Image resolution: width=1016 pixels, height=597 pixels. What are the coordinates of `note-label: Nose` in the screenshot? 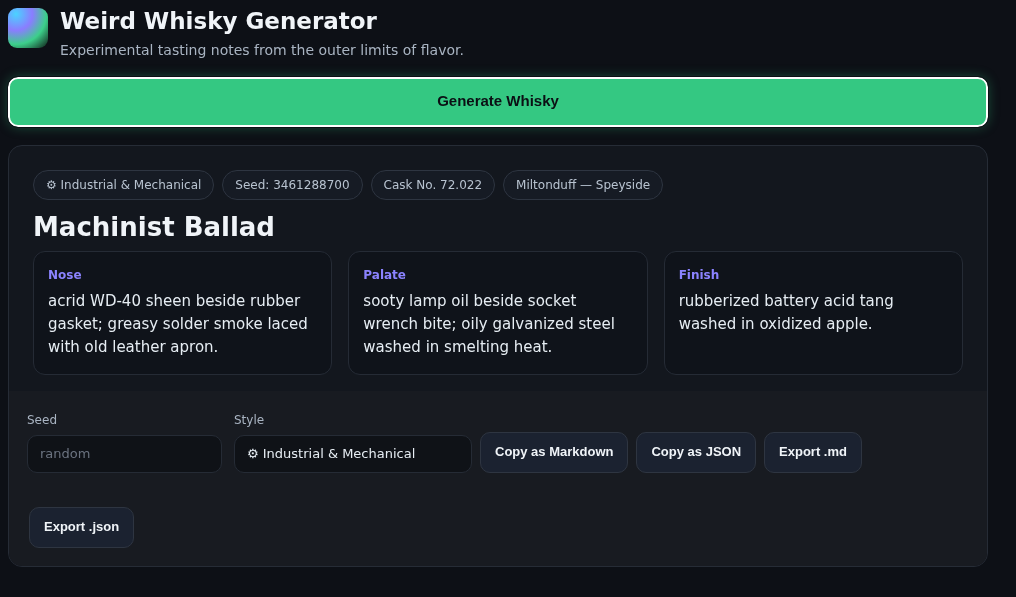 It's located at (65, 275).